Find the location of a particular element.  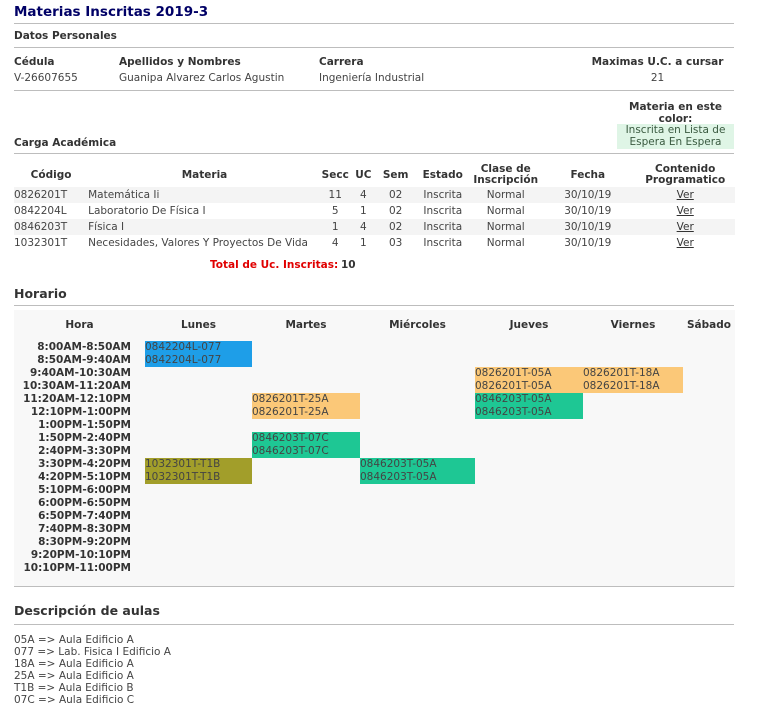

cell-clase: Normal is located at coordinates (506, 195).